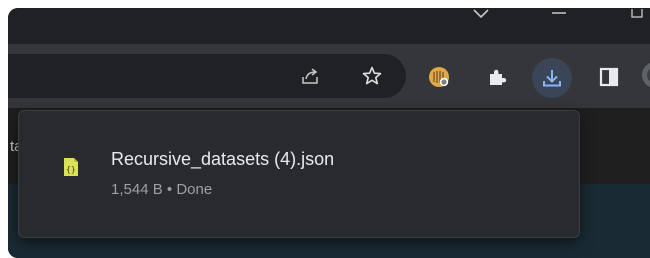  Describe the element at coordinates (194, 189) in the screenshot. I see `download-state: Done` at that location.